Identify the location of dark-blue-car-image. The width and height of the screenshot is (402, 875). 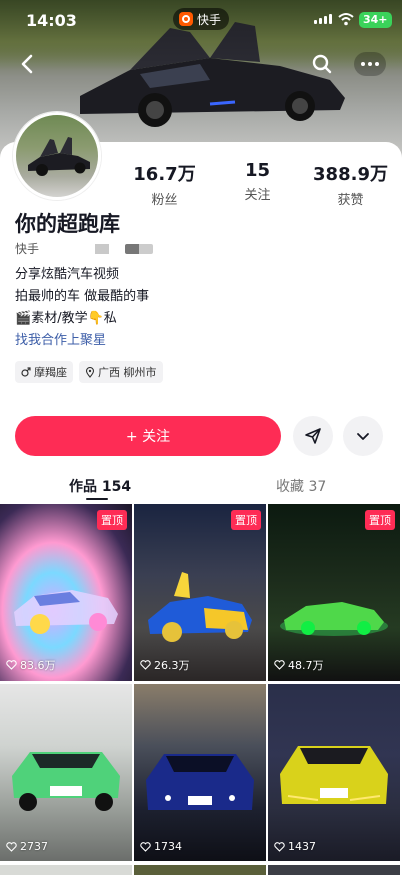
(200, 782).